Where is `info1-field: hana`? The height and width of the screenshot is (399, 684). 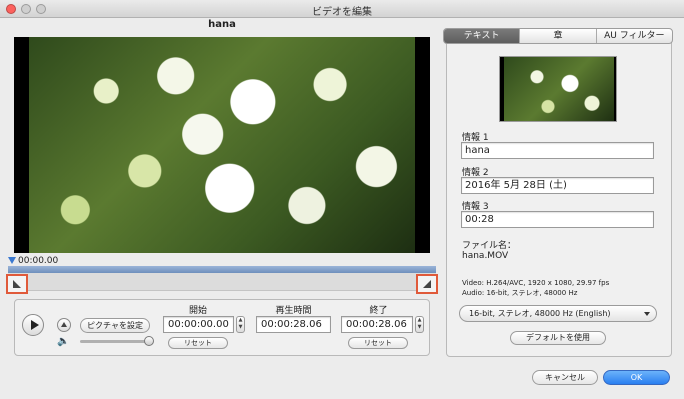
info1-field: hana is located at coordinates (557, 150).